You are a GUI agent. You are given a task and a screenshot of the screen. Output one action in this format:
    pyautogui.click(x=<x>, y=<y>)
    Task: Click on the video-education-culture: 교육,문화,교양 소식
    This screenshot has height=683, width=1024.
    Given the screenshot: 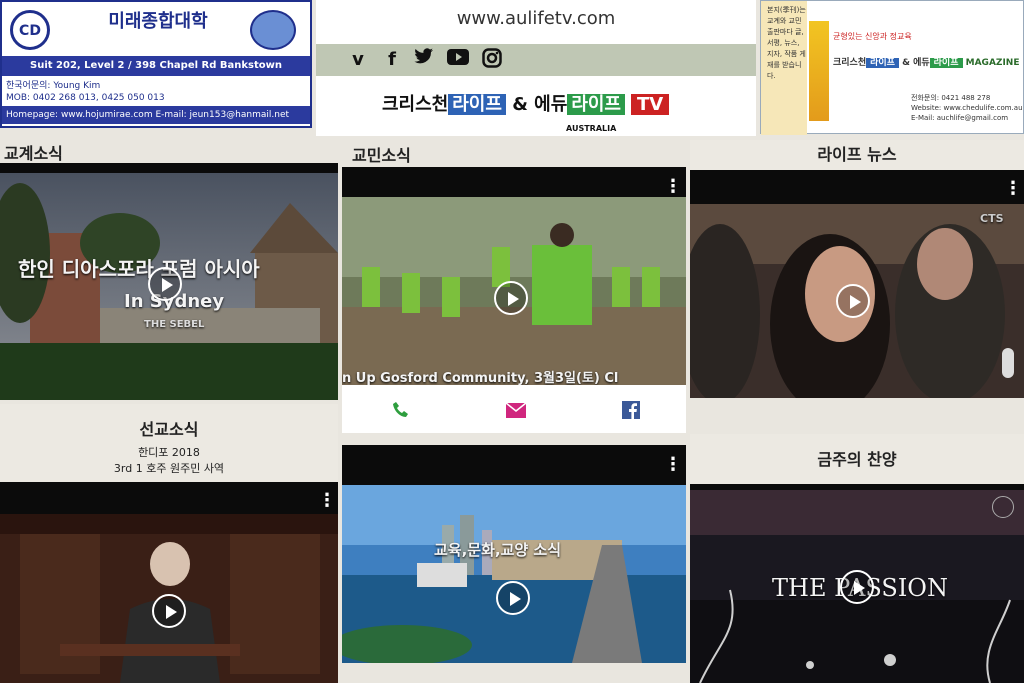 What is the action you would take?
    pyautogui.click(x=514, y=574)
    